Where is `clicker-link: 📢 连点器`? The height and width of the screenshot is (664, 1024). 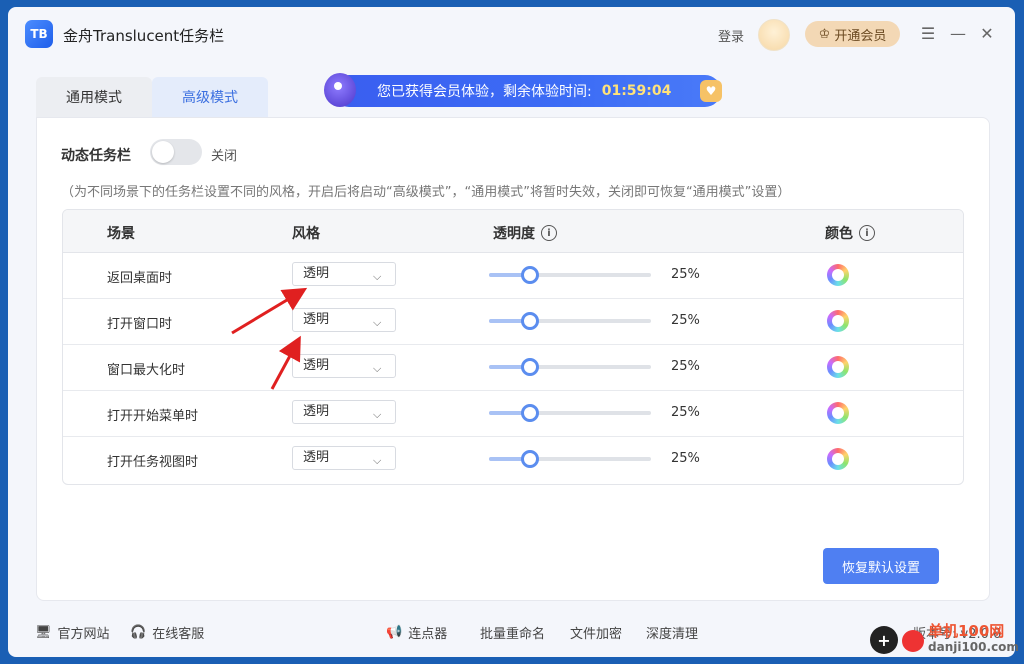 clicker-link: 📢 连点器 is located at coordinates (416, 632).